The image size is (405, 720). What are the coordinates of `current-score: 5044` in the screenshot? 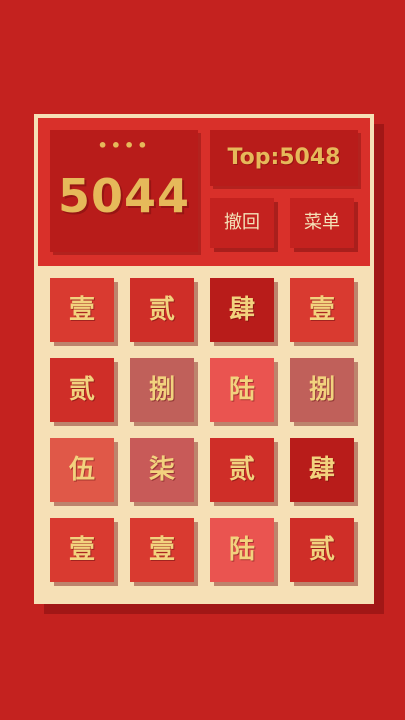 It's located at (124, 196).